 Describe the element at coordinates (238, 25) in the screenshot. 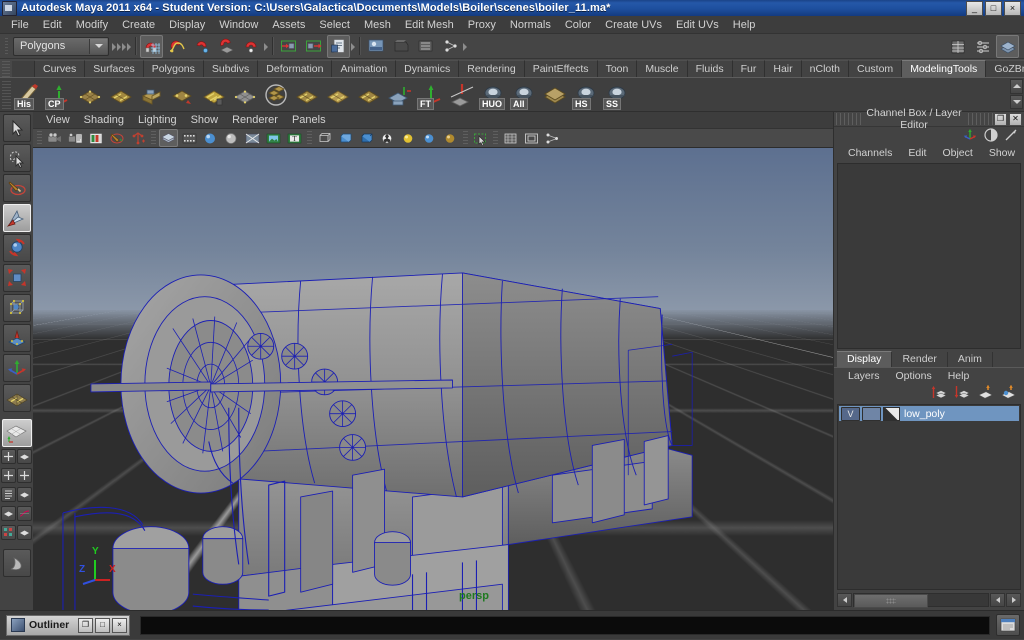

I see `menu-item-window: Window` at that location.